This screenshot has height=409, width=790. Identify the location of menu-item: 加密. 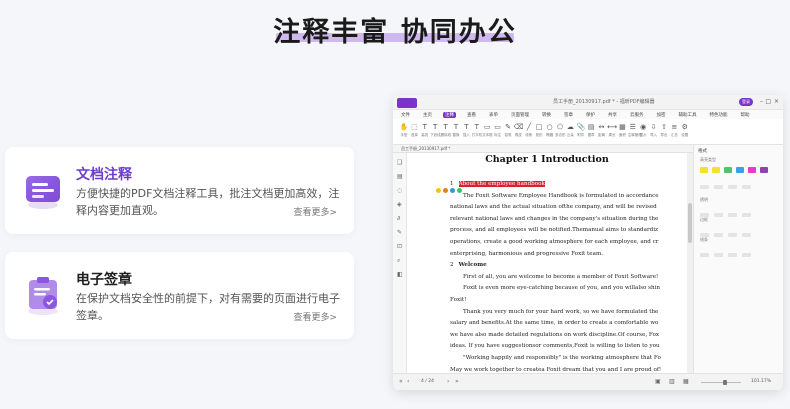
(661, 115).